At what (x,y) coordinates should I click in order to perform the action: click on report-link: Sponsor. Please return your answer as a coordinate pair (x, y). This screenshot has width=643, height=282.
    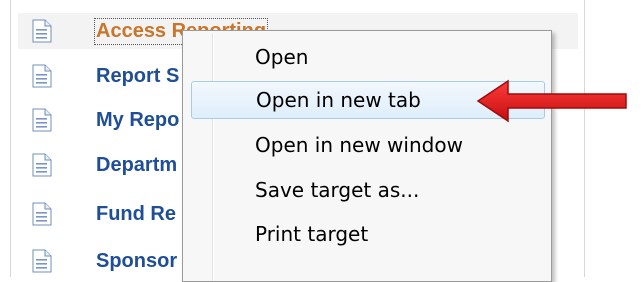
    Looking at the image, I should click on (136, 261).